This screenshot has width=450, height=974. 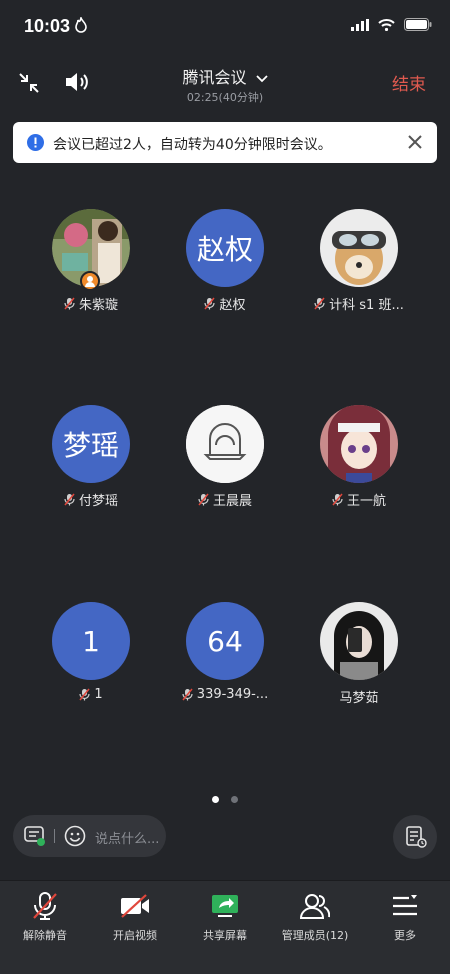 I want to click on battery-icon, so click(x=418, y=24).